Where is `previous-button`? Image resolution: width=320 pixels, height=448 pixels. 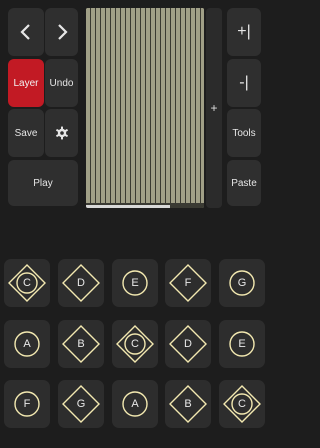 previous-button is located at coordinates (26, 32).